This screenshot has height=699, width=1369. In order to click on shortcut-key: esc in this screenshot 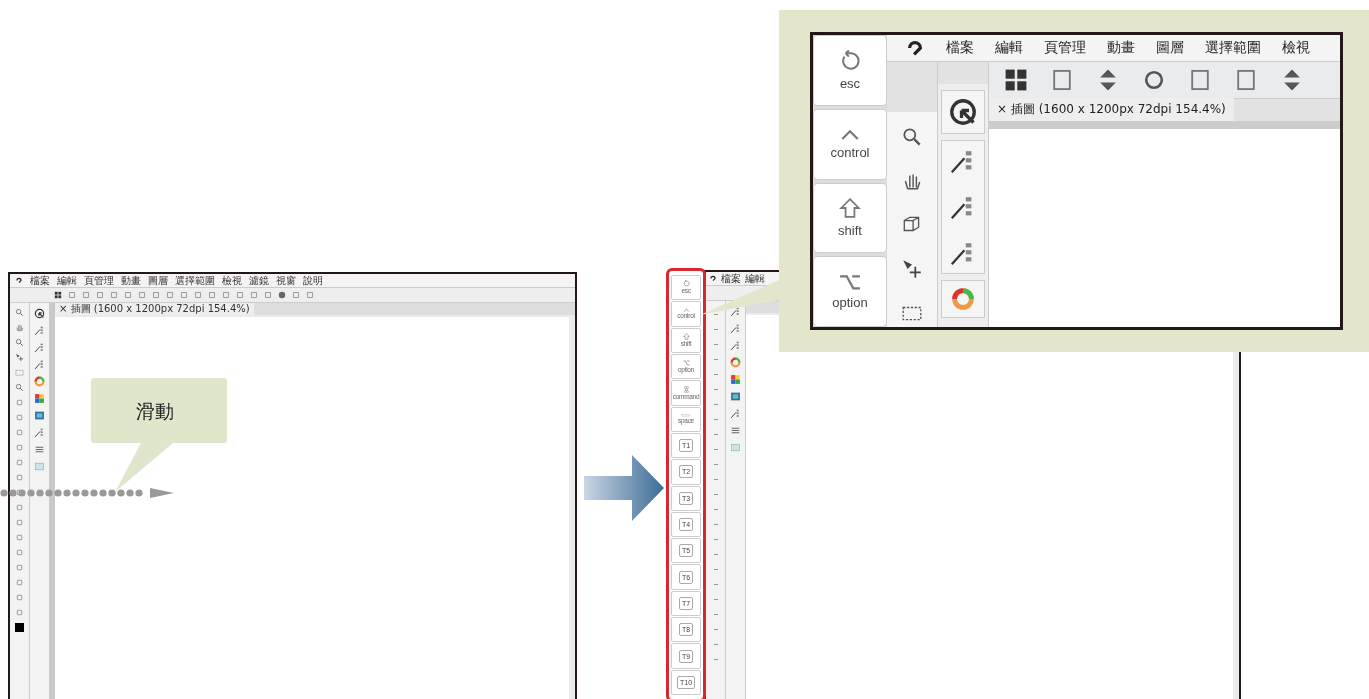, I will do `click(850, 70)`.